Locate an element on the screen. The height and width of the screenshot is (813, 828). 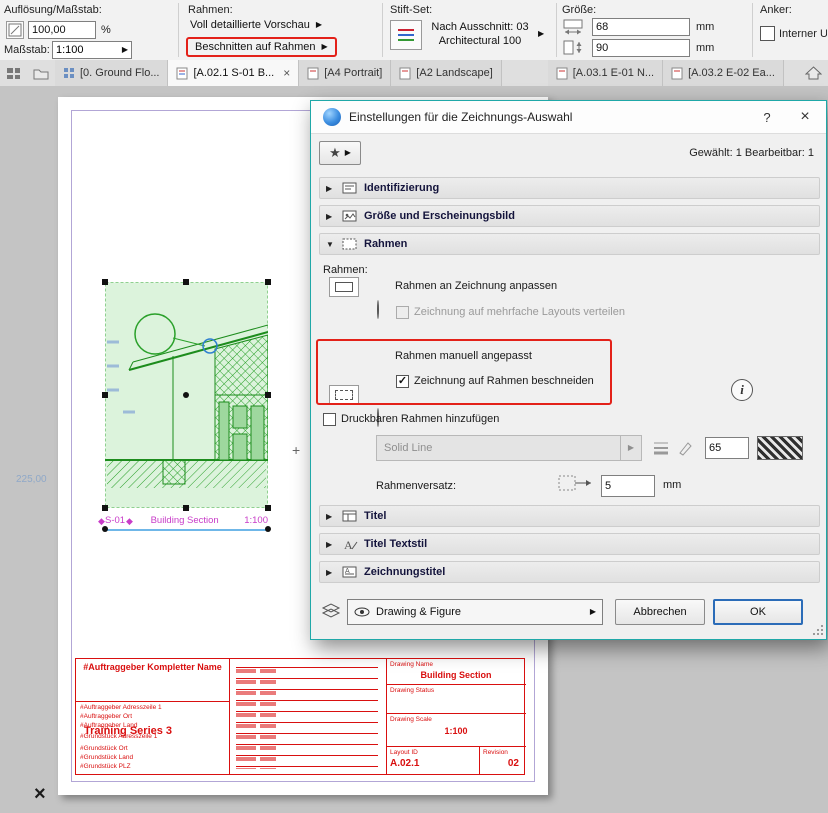
penset-chevron-icon: ▶ is located at coordinates (541, 34).